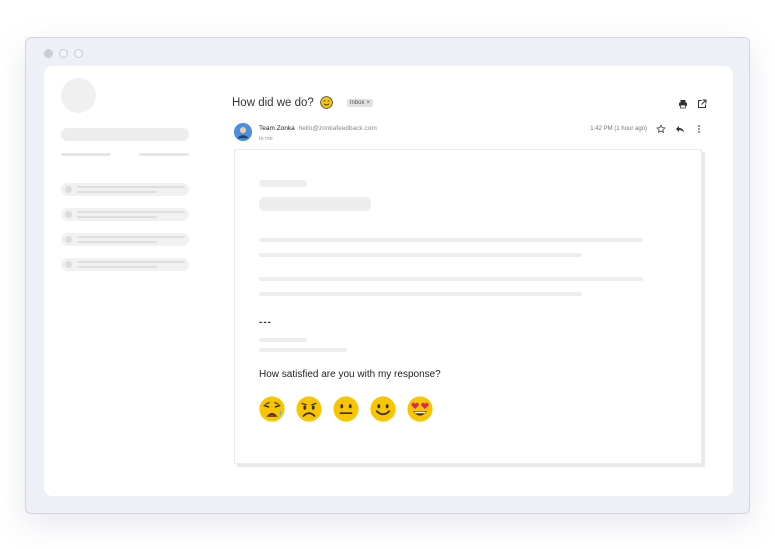 The height and width of the screenshot is (549, 775). I want to click on email-subject-row: How did we do? Inbox ×, so click(303, 102).